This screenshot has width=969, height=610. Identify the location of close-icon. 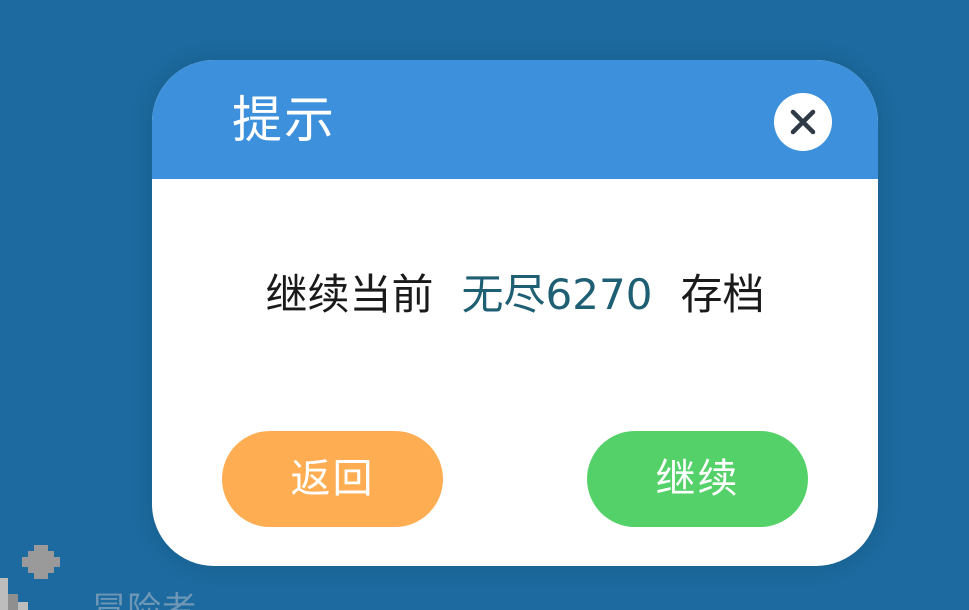
(803, 122).